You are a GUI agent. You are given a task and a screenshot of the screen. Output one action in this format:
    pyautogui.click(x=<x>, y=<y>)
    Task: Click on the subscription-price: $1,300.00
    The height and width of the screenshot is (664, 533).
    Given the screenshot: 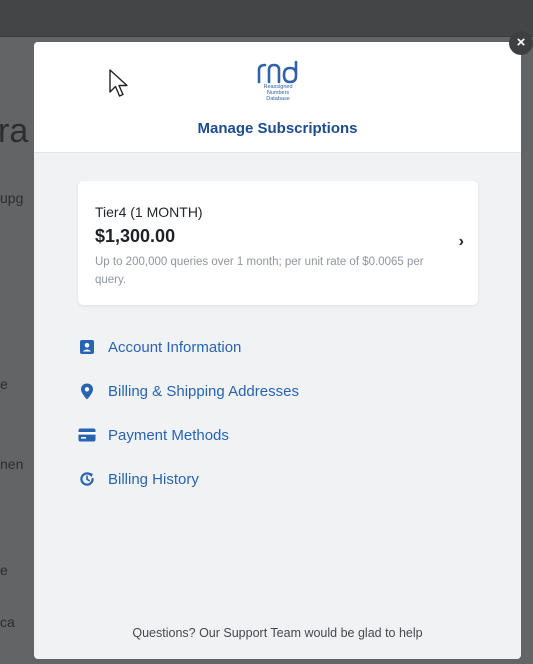 What is the action you would take?
    pyautogui.click(x=135, y=236)
    